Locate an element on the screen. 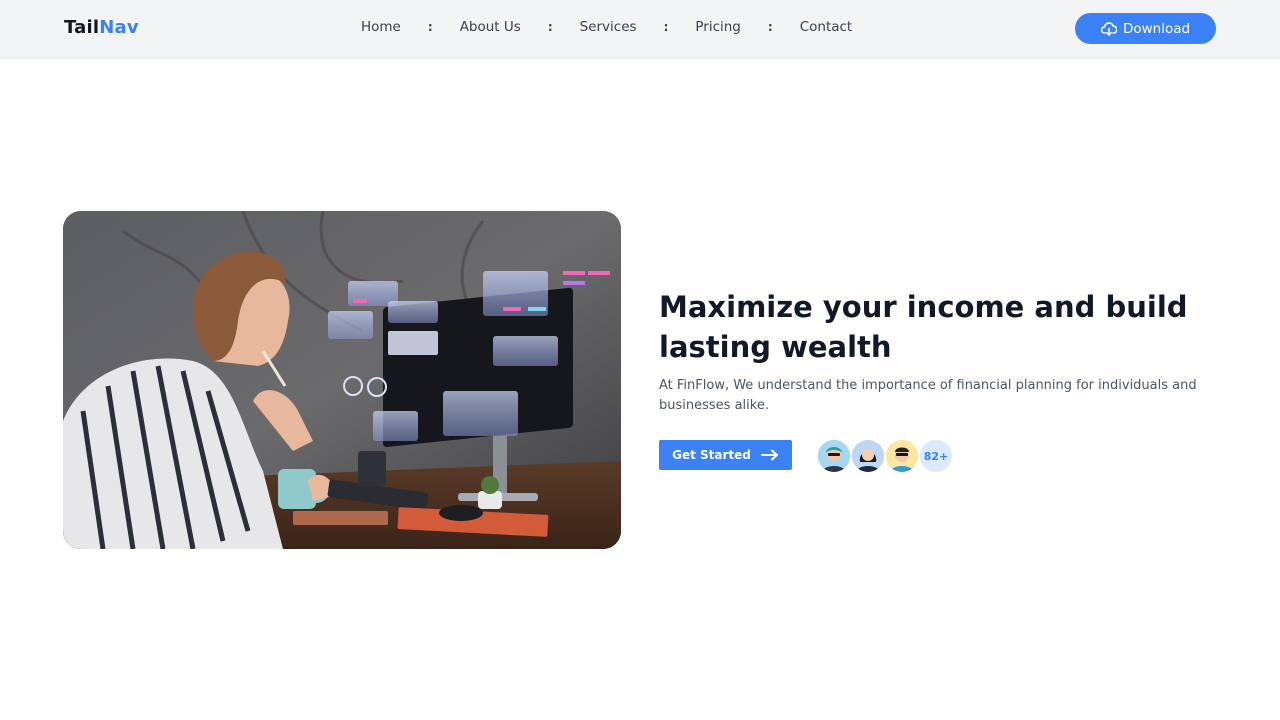 The height and width of the screenshot is (720, 1280). user-avatars: 82+ is located at coordinates (885, 456).